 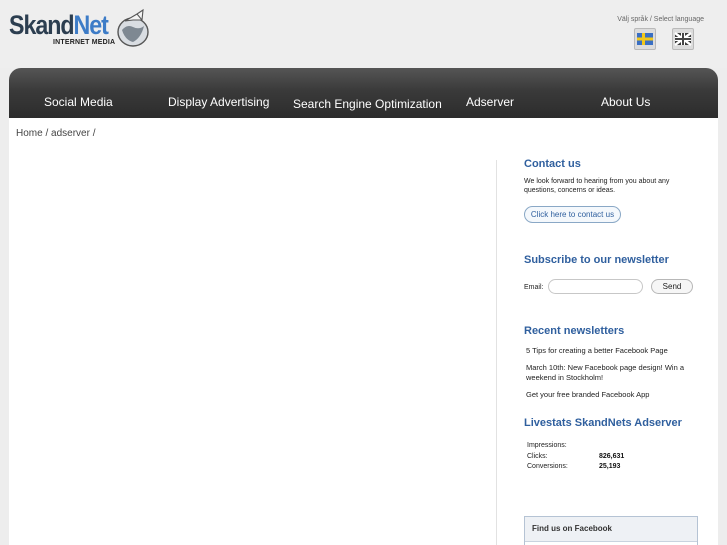 I want to click on swedish-flag-icon, so click(x=645, y=39).